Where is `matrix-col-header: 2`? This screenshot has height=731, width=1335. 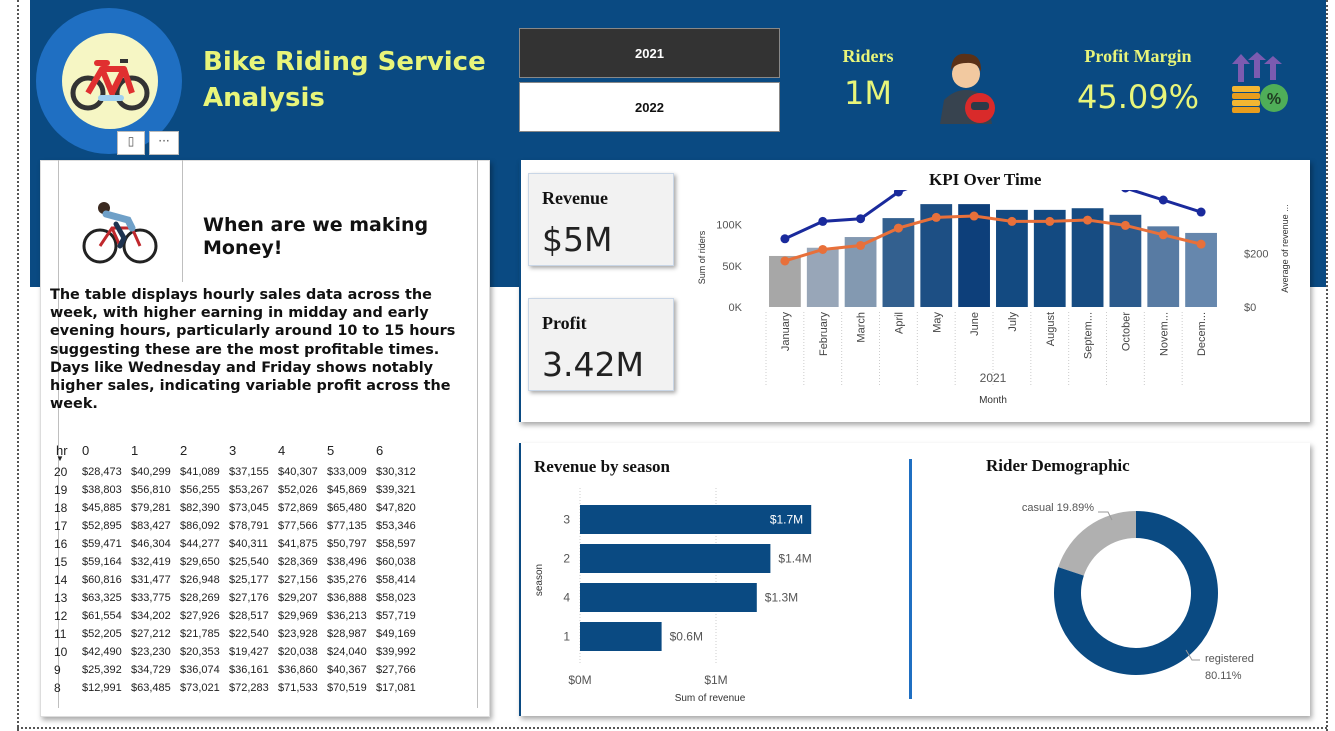
matrix-col-header: 2 is located at coordinates (204, 450).